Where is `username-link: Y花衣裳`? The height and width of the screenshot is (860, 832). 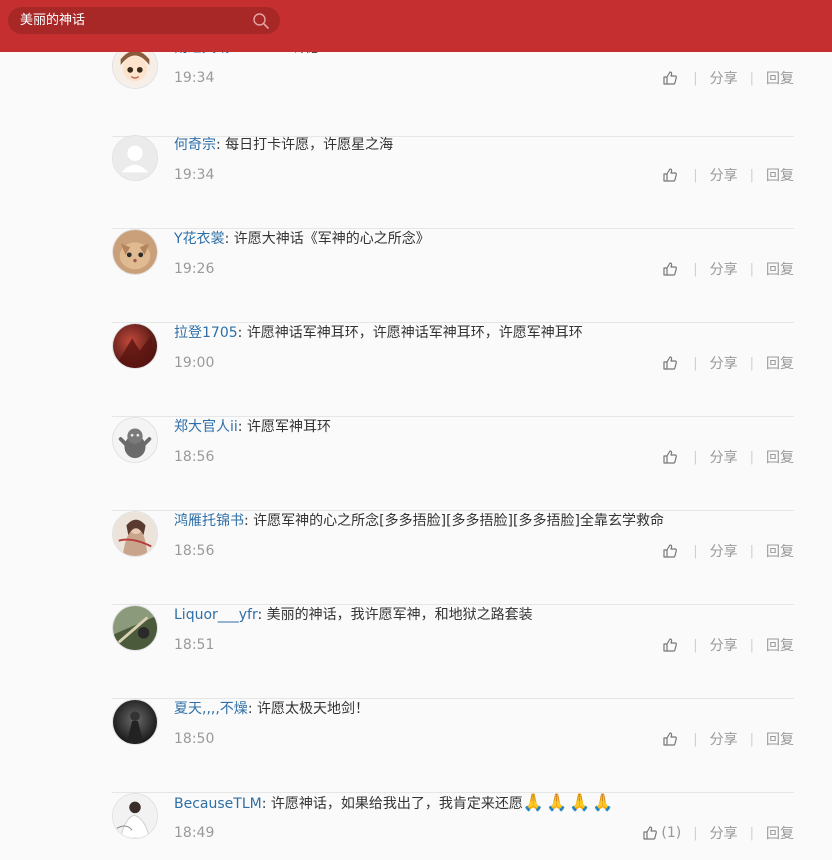
username-link: Y花衣裳 is located at coordinates (199, 239).